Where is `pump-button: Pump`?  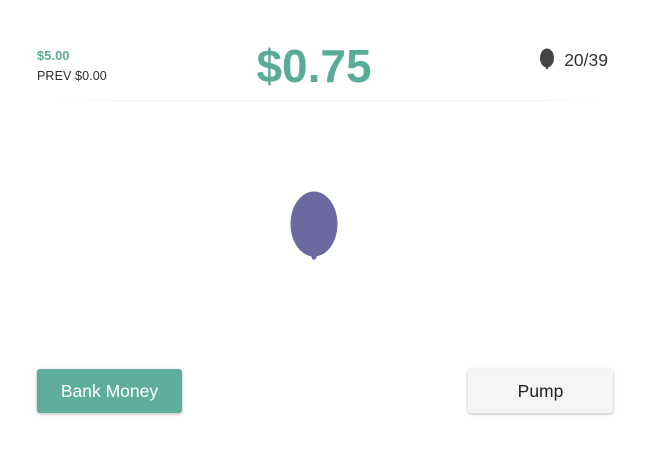
pump-button: Pump is located at coordinates (540, 391).